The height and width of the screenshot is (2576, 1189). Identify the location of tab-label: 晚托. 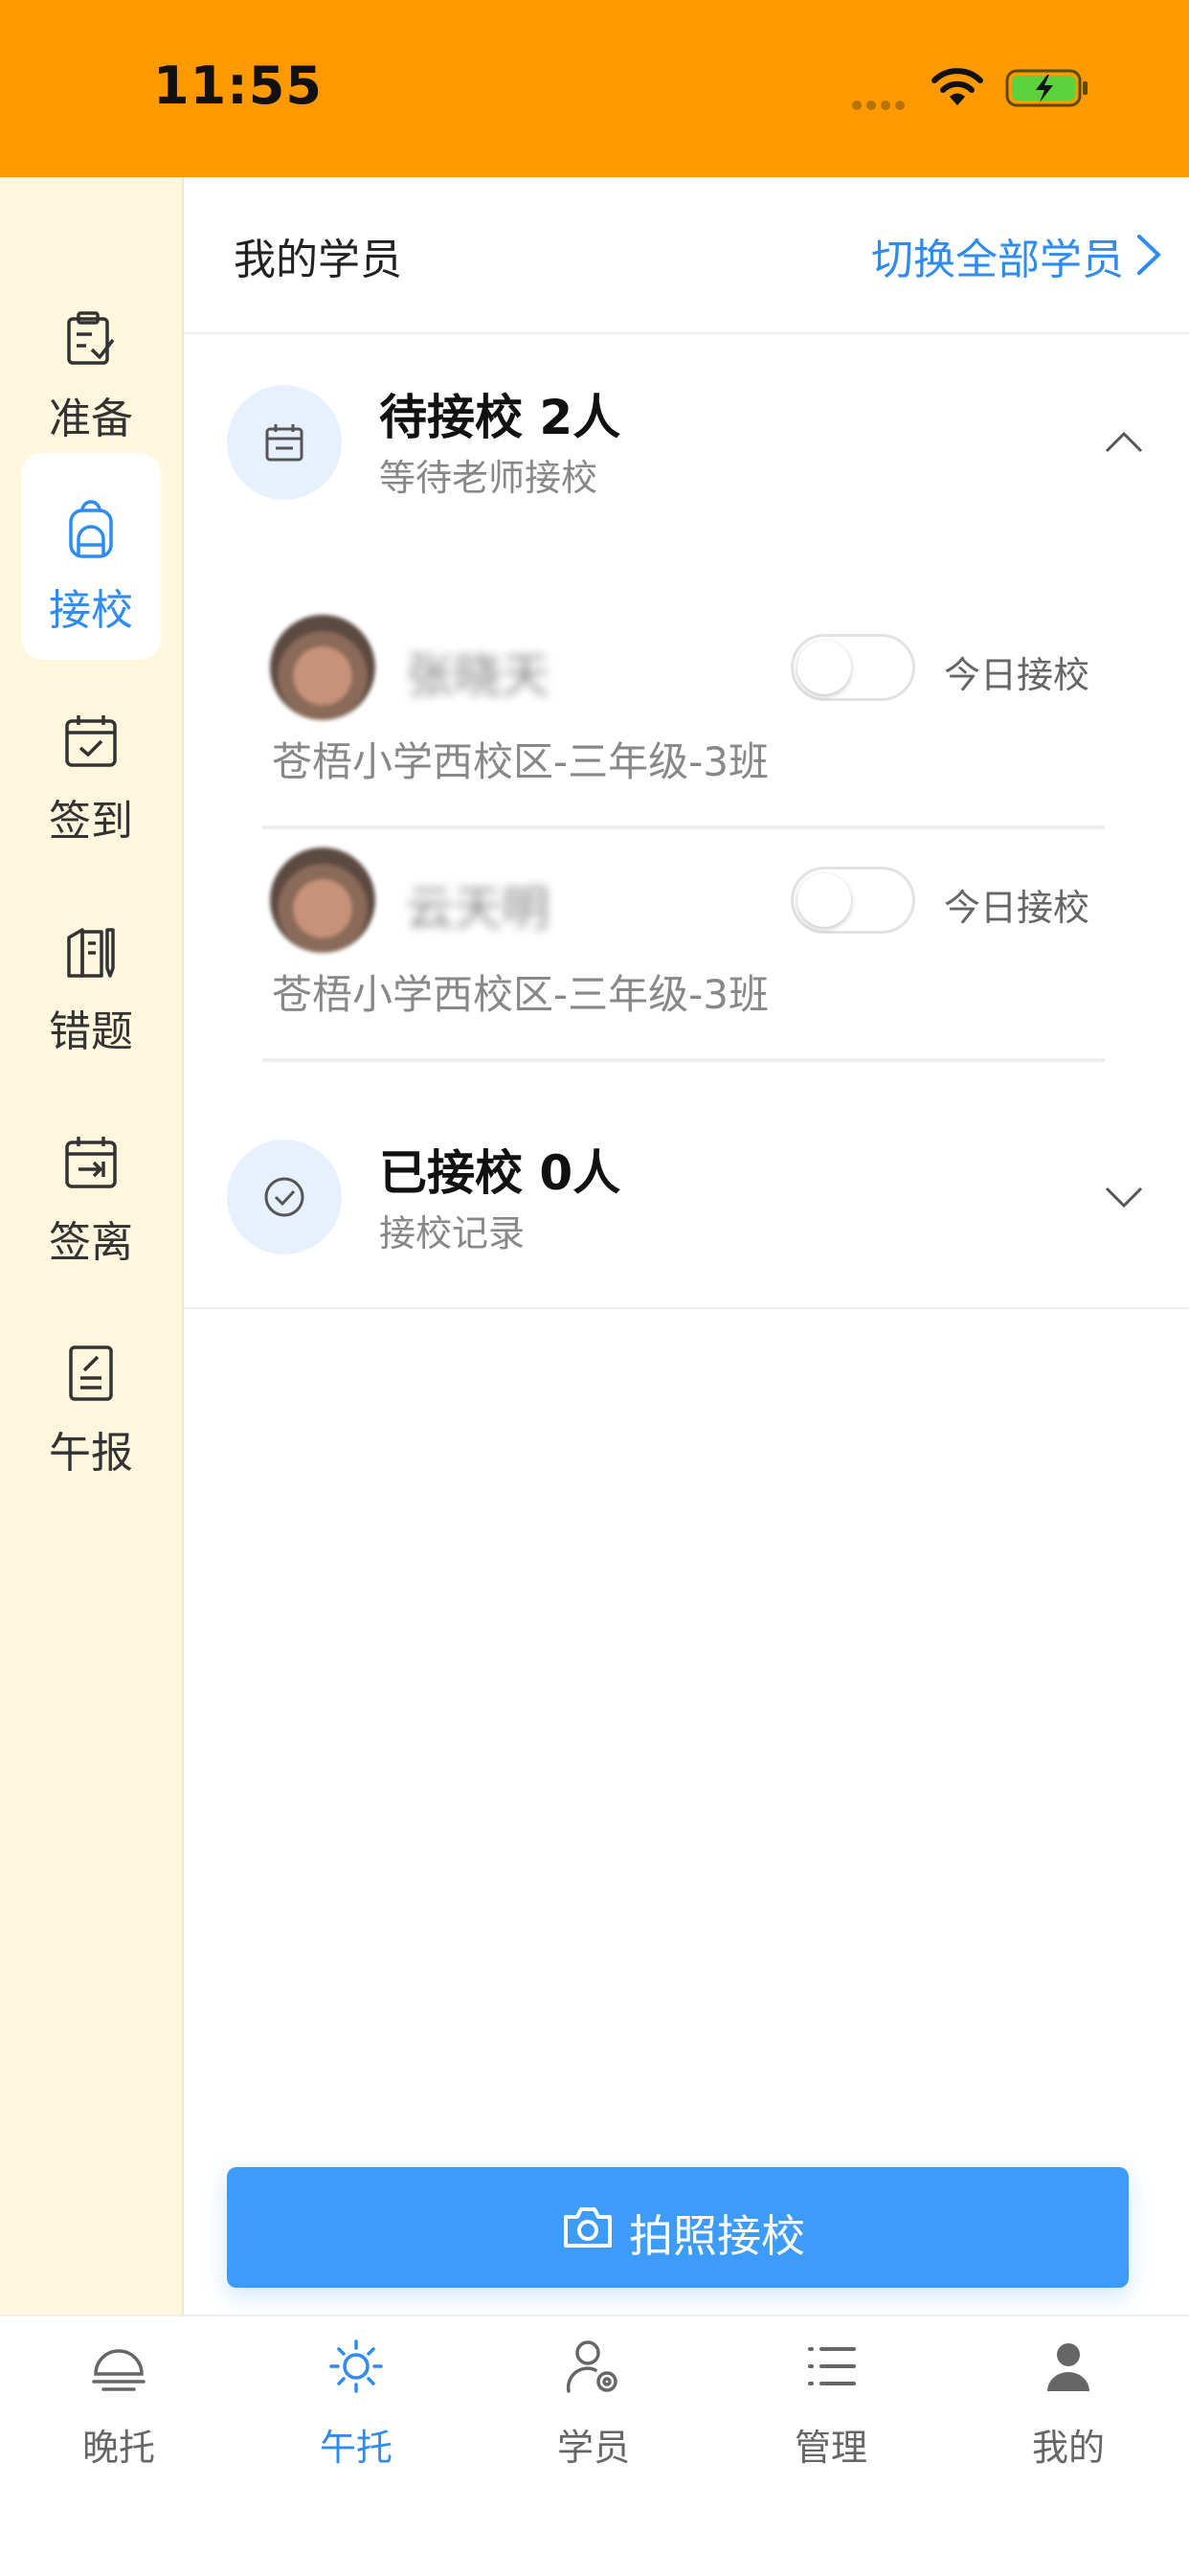
(118, 2448).